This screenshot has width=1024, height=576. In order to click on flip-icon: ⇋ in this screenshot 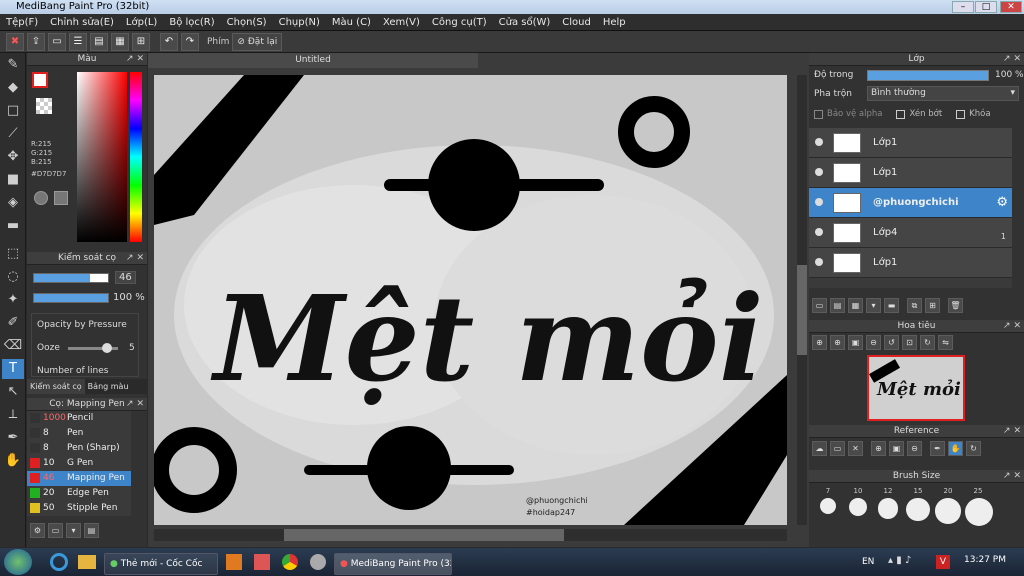, I will do `click(945, 342)`.